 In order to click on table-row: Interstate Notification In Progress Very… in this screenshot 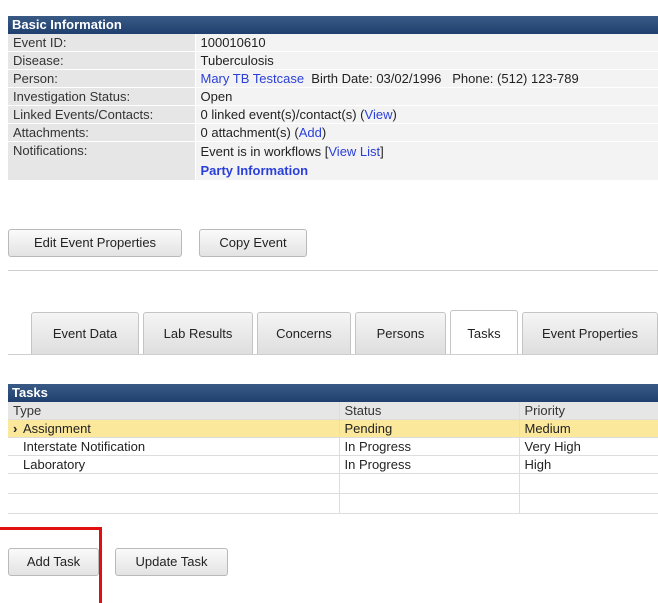, I will do `click(333, 446)`.